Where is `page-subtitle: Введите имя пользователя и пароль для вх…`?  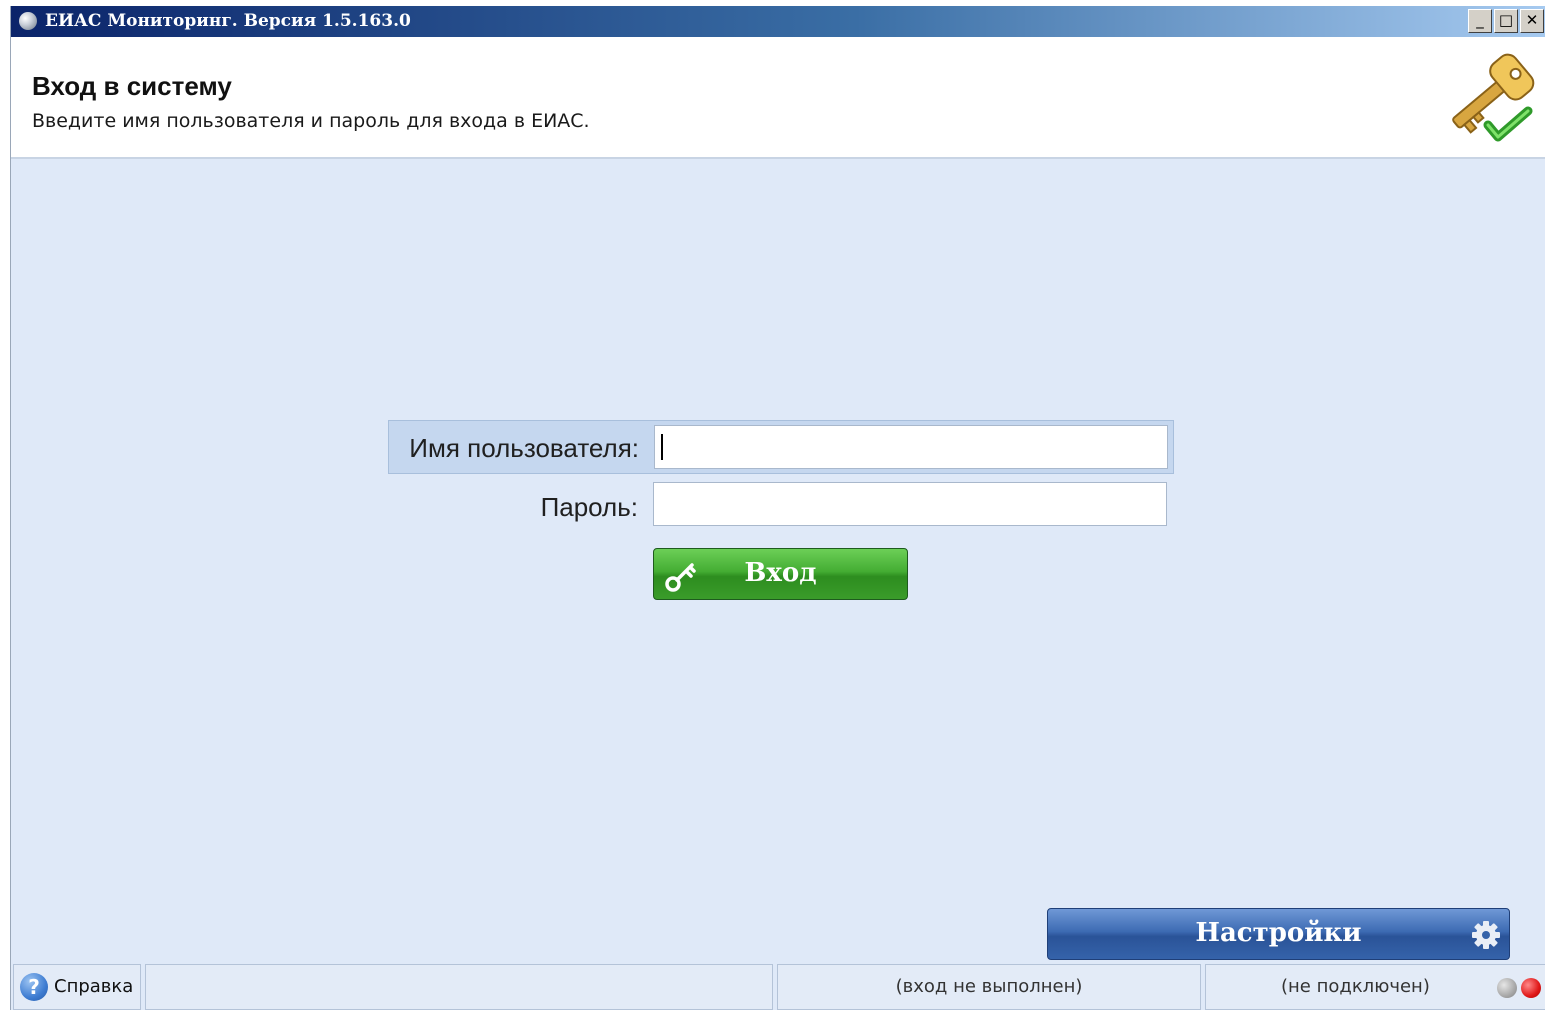
page-subtitle: Введите имя пользователя и пароль для вх… is located at coordinates (311, 121).